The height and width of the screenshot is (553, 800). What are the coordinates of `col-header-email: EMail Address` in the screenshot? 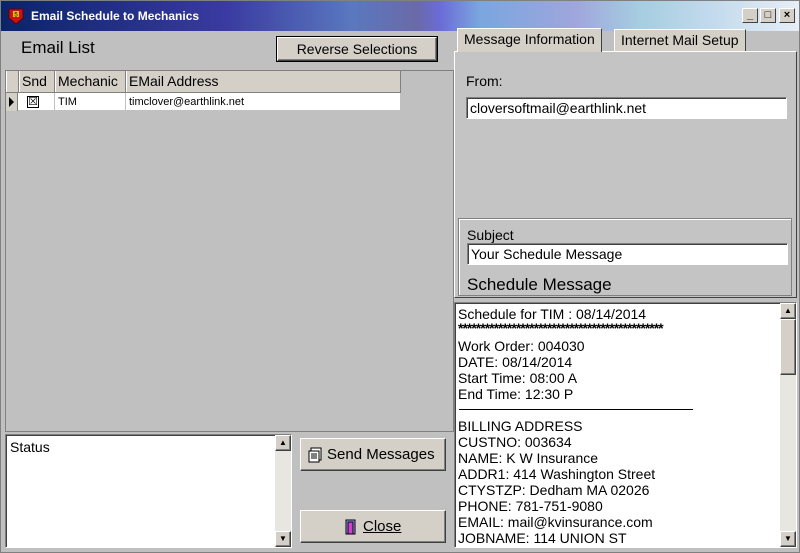 It's located at (263, 81).